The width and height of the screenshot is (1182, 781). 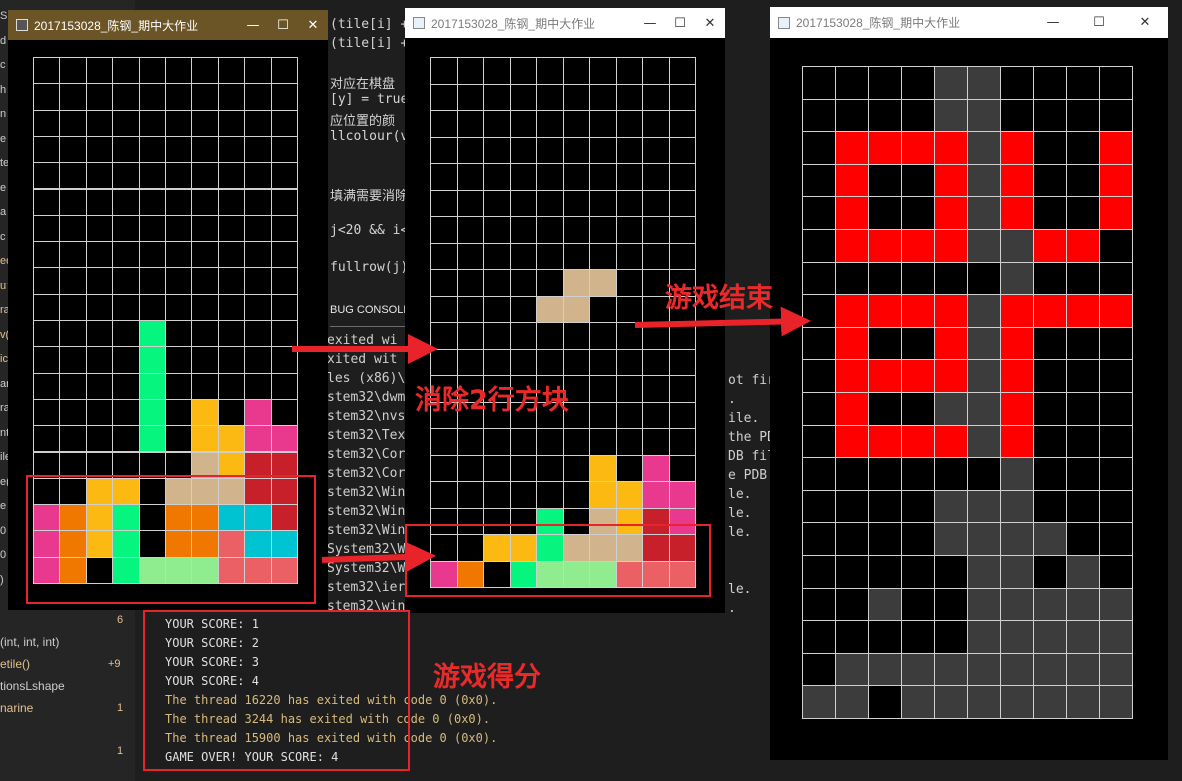 I want to click on outline-item: narine 1, so click(x=67, y=710).